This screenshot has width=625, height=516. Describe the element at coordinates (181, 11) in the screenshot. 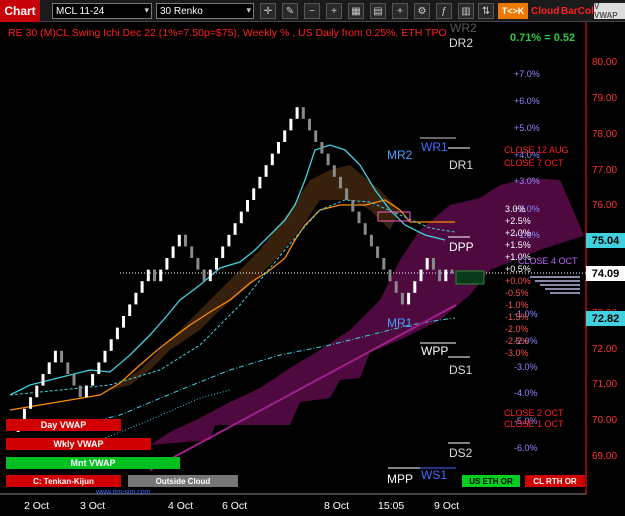

I see `bar-type-value: 30 Renko` at that location.